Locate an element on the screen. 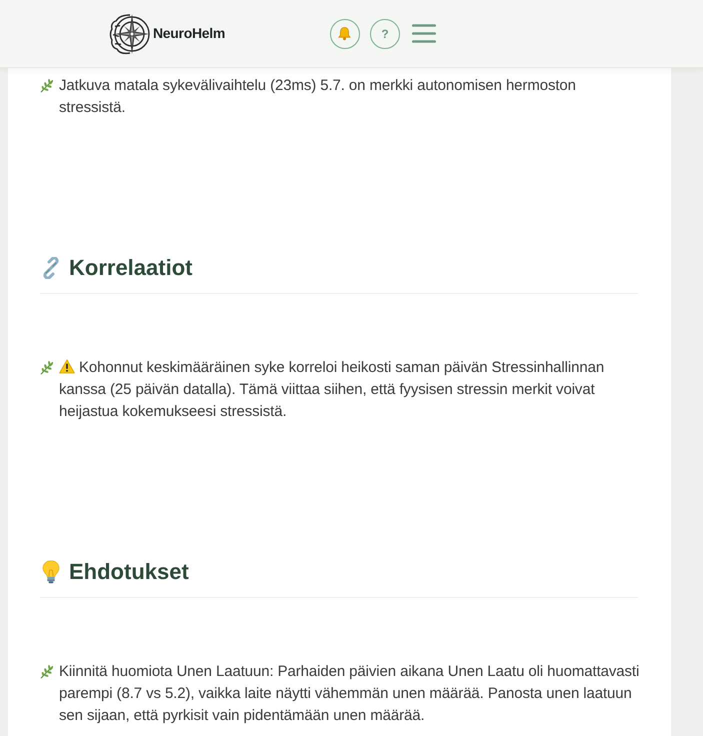 This screenshot has width=703, height=736. warning-icon is located at coordinates (67, 366).